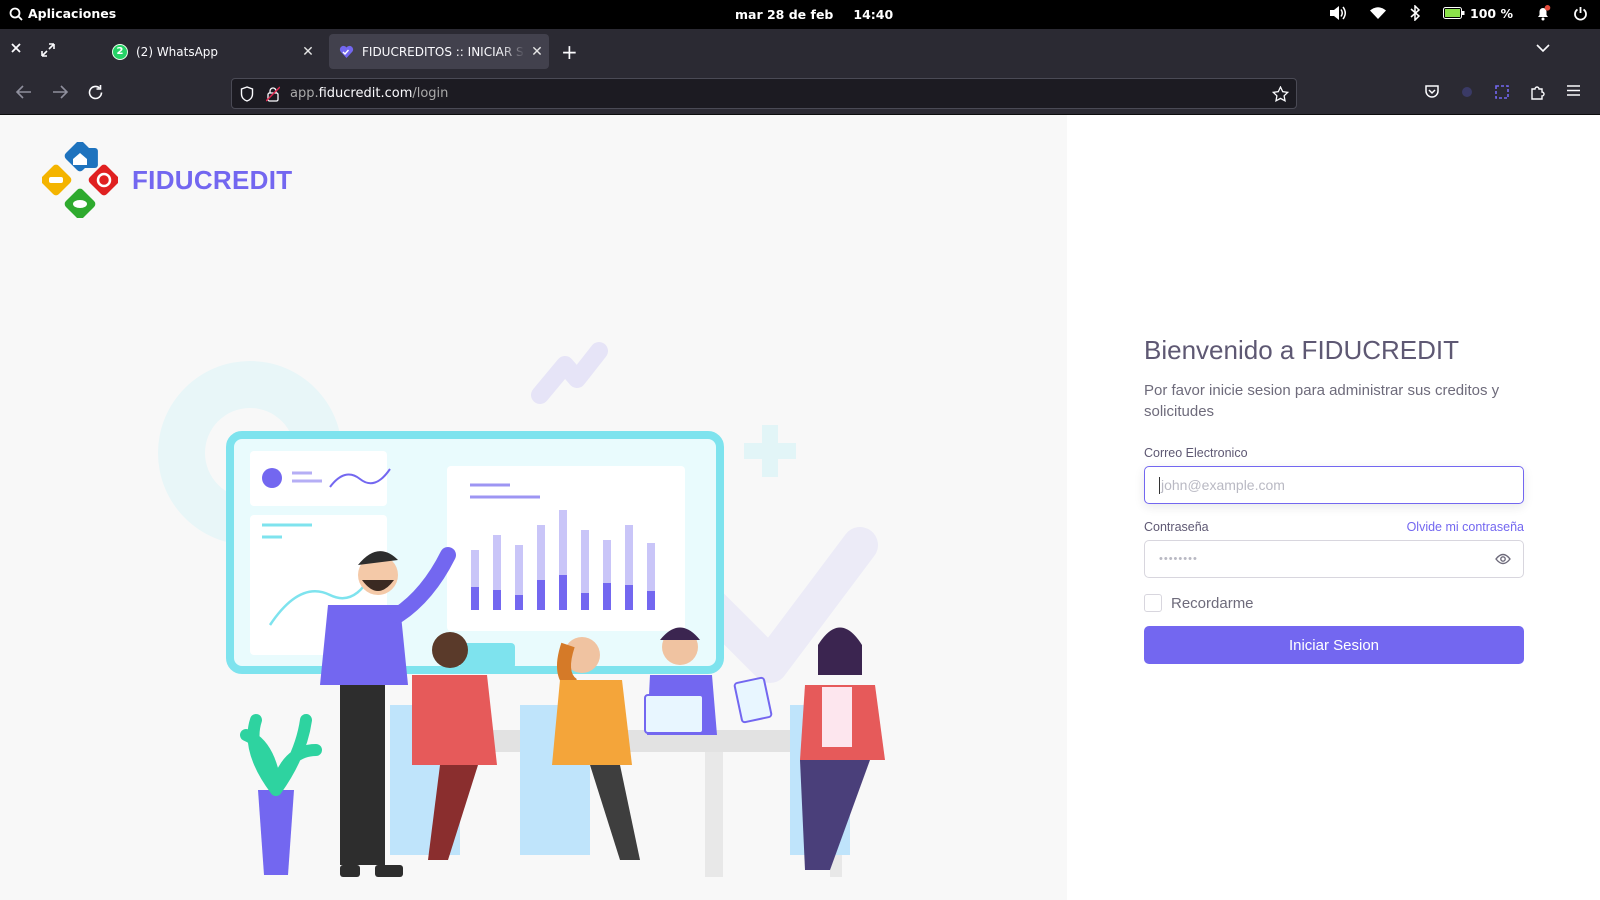 This screenshot has width=1600, height=900. What do you see at coordinates (177, 51) in the screenshot?
I see `tab-title: (2) WhatsApp` at bounding box center [177, 51].